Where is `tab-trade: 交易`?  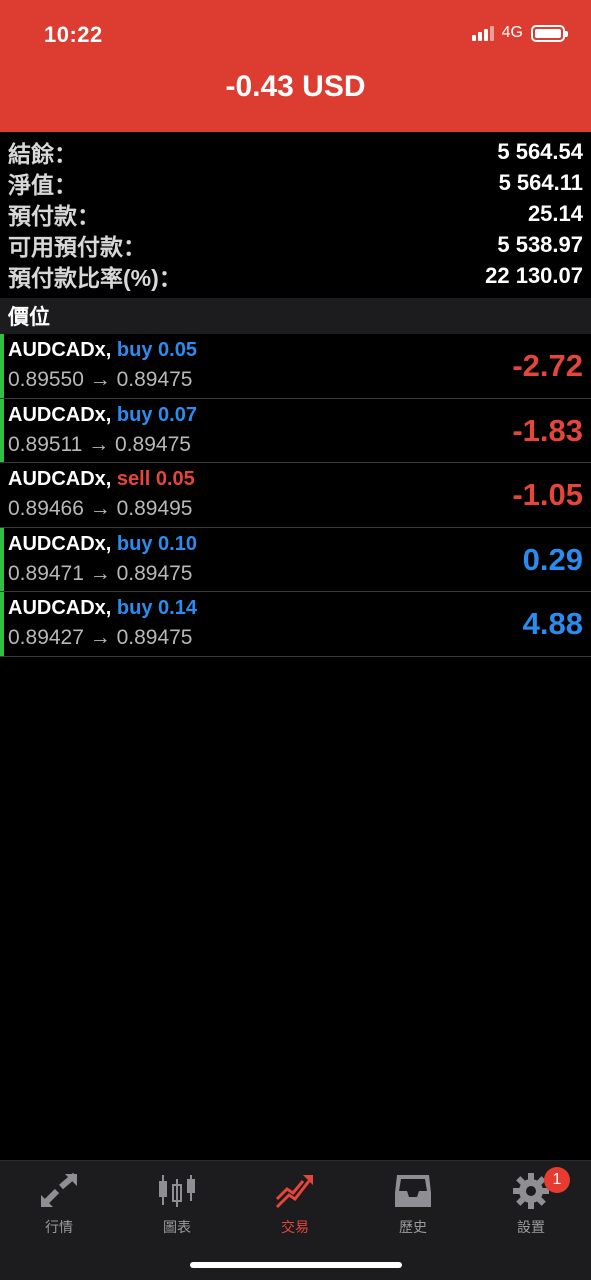
tab-trade: 交易 is located at coordinates (295, 1203).